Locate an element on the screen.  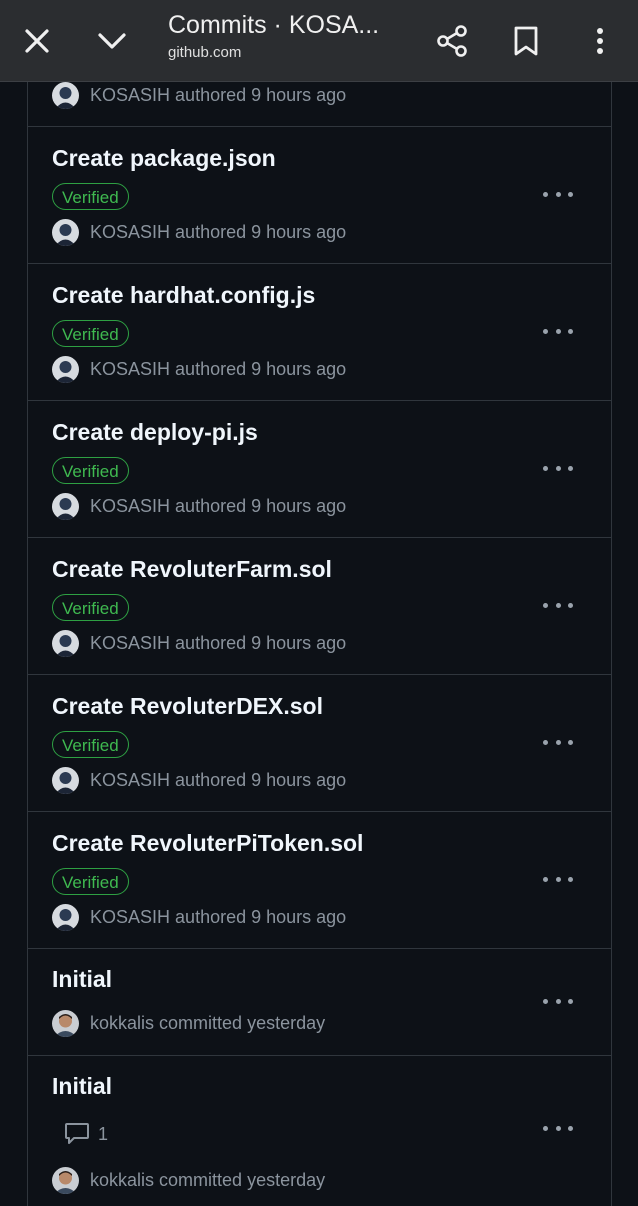
commit-title: Create hardhat.config.js is located at coordinates (183, 295).